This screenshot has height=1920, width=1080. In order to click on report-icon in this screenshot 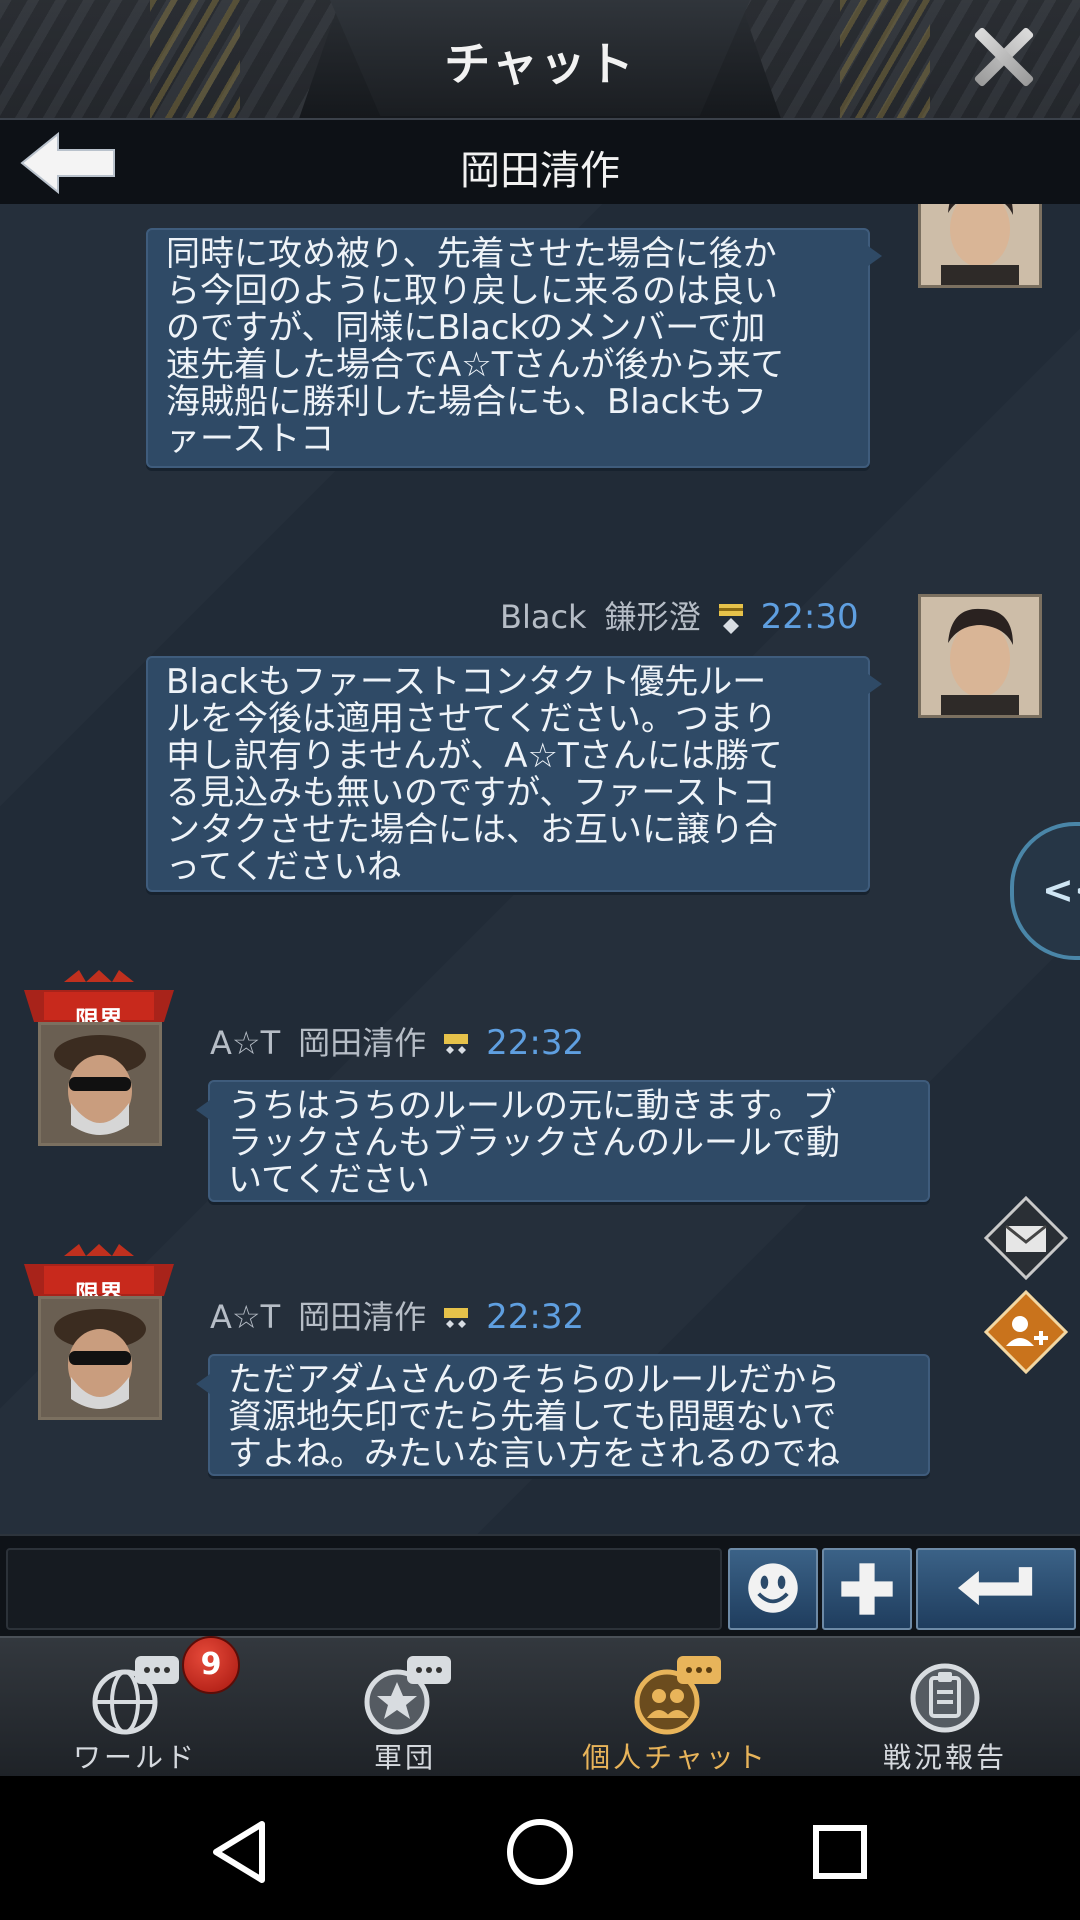, I will do `click(945, 1698)`.